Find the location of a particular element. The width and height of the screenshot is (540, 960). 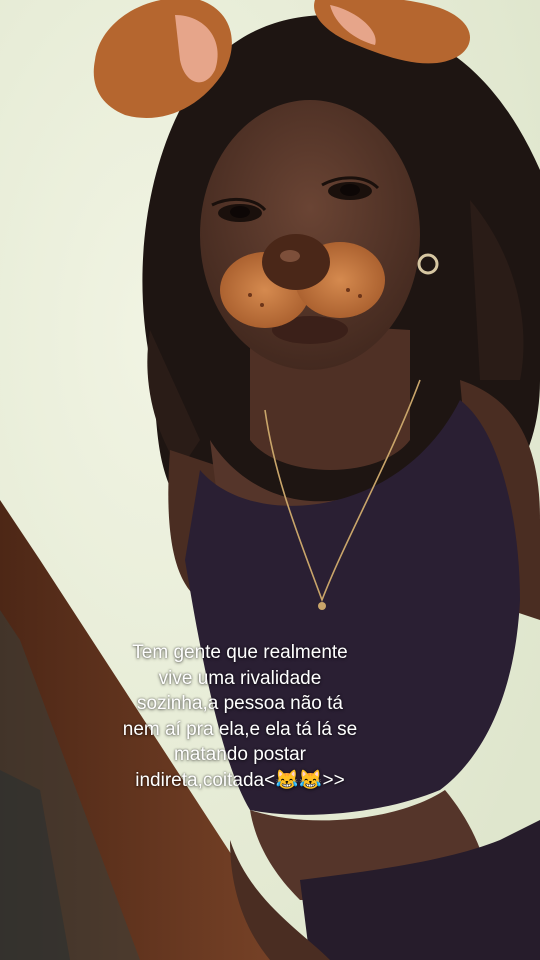

caption-line: matando postar is located at coordinates (240, 755).